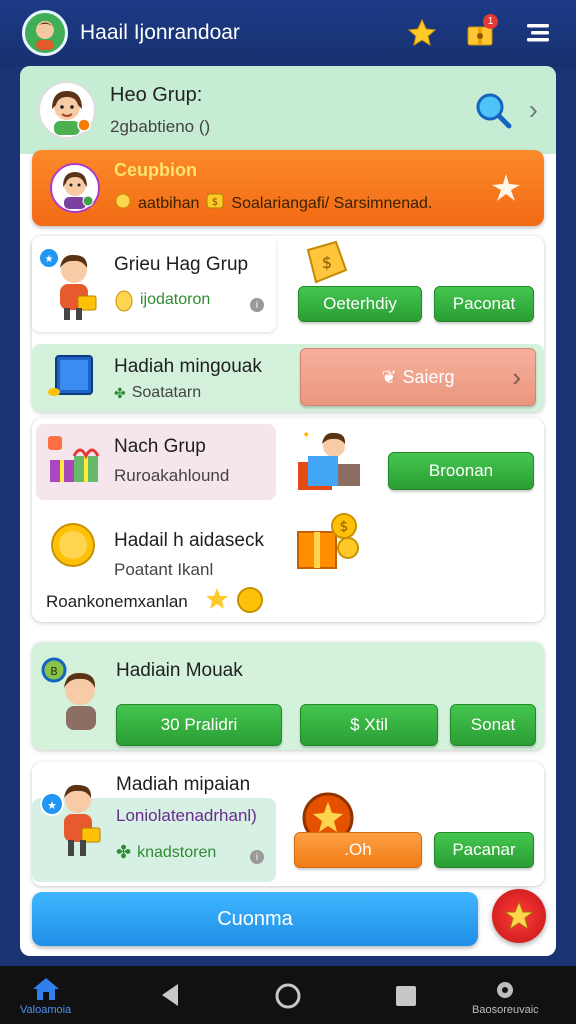  Describe the element at coordinates (156, 94) in the screenshot. I see `group-title: Heo Grup:` at that location.